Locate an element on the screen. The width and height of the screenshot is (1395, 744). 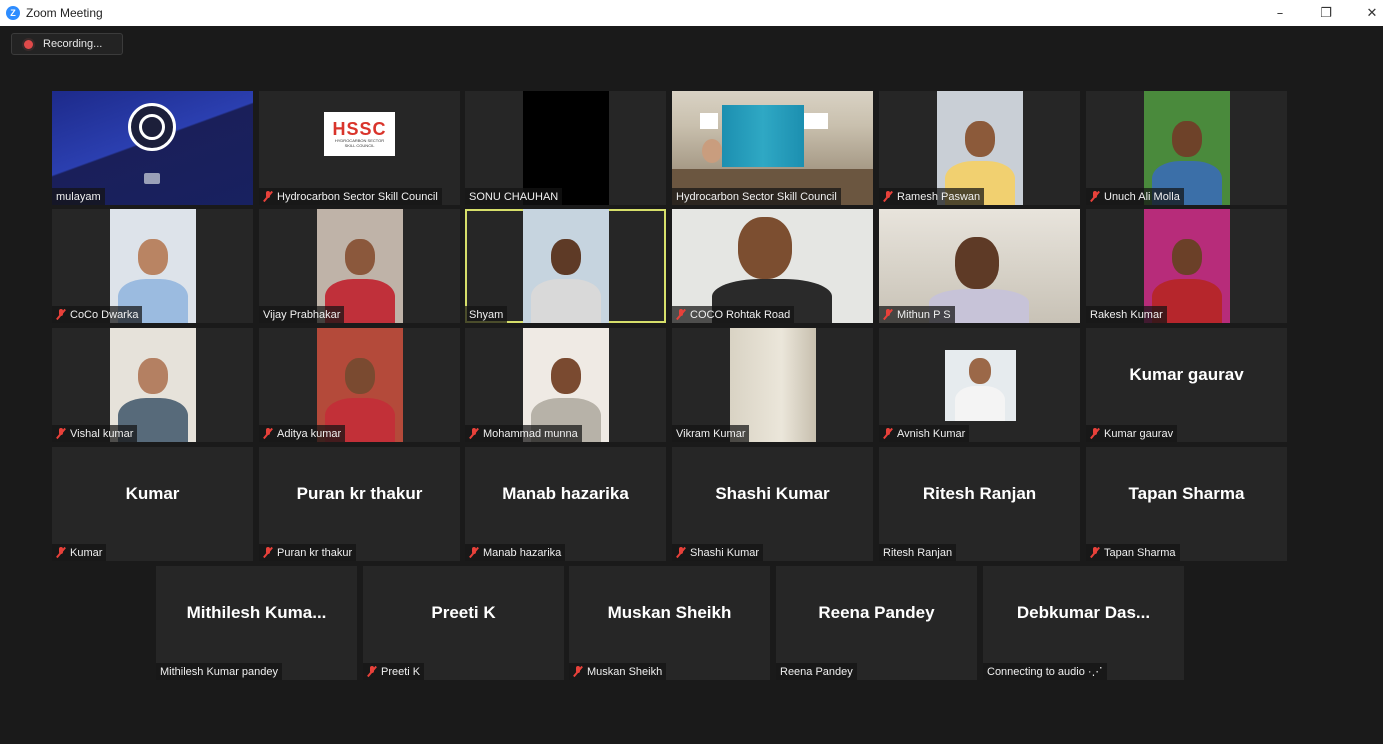
participant-tile: Kumar Kumar is located at coordinates (152, 504).